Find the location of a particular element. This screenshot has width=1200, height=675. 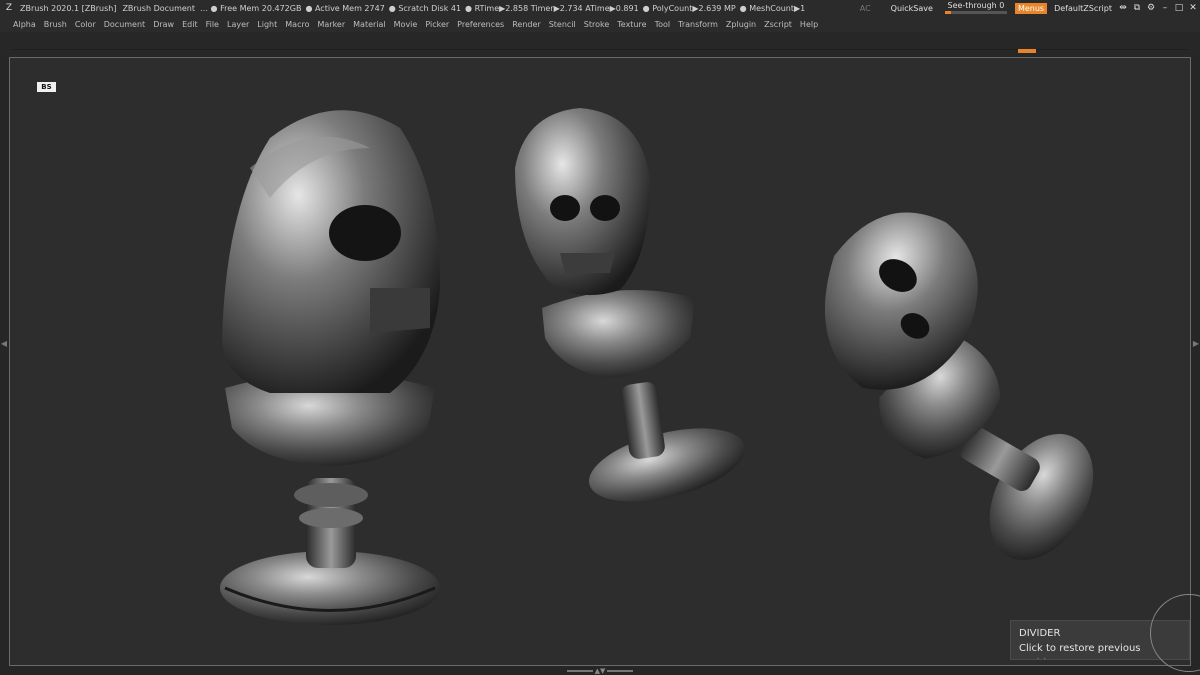

menu-zscript: Zscript is located at coordinates (778, 24).